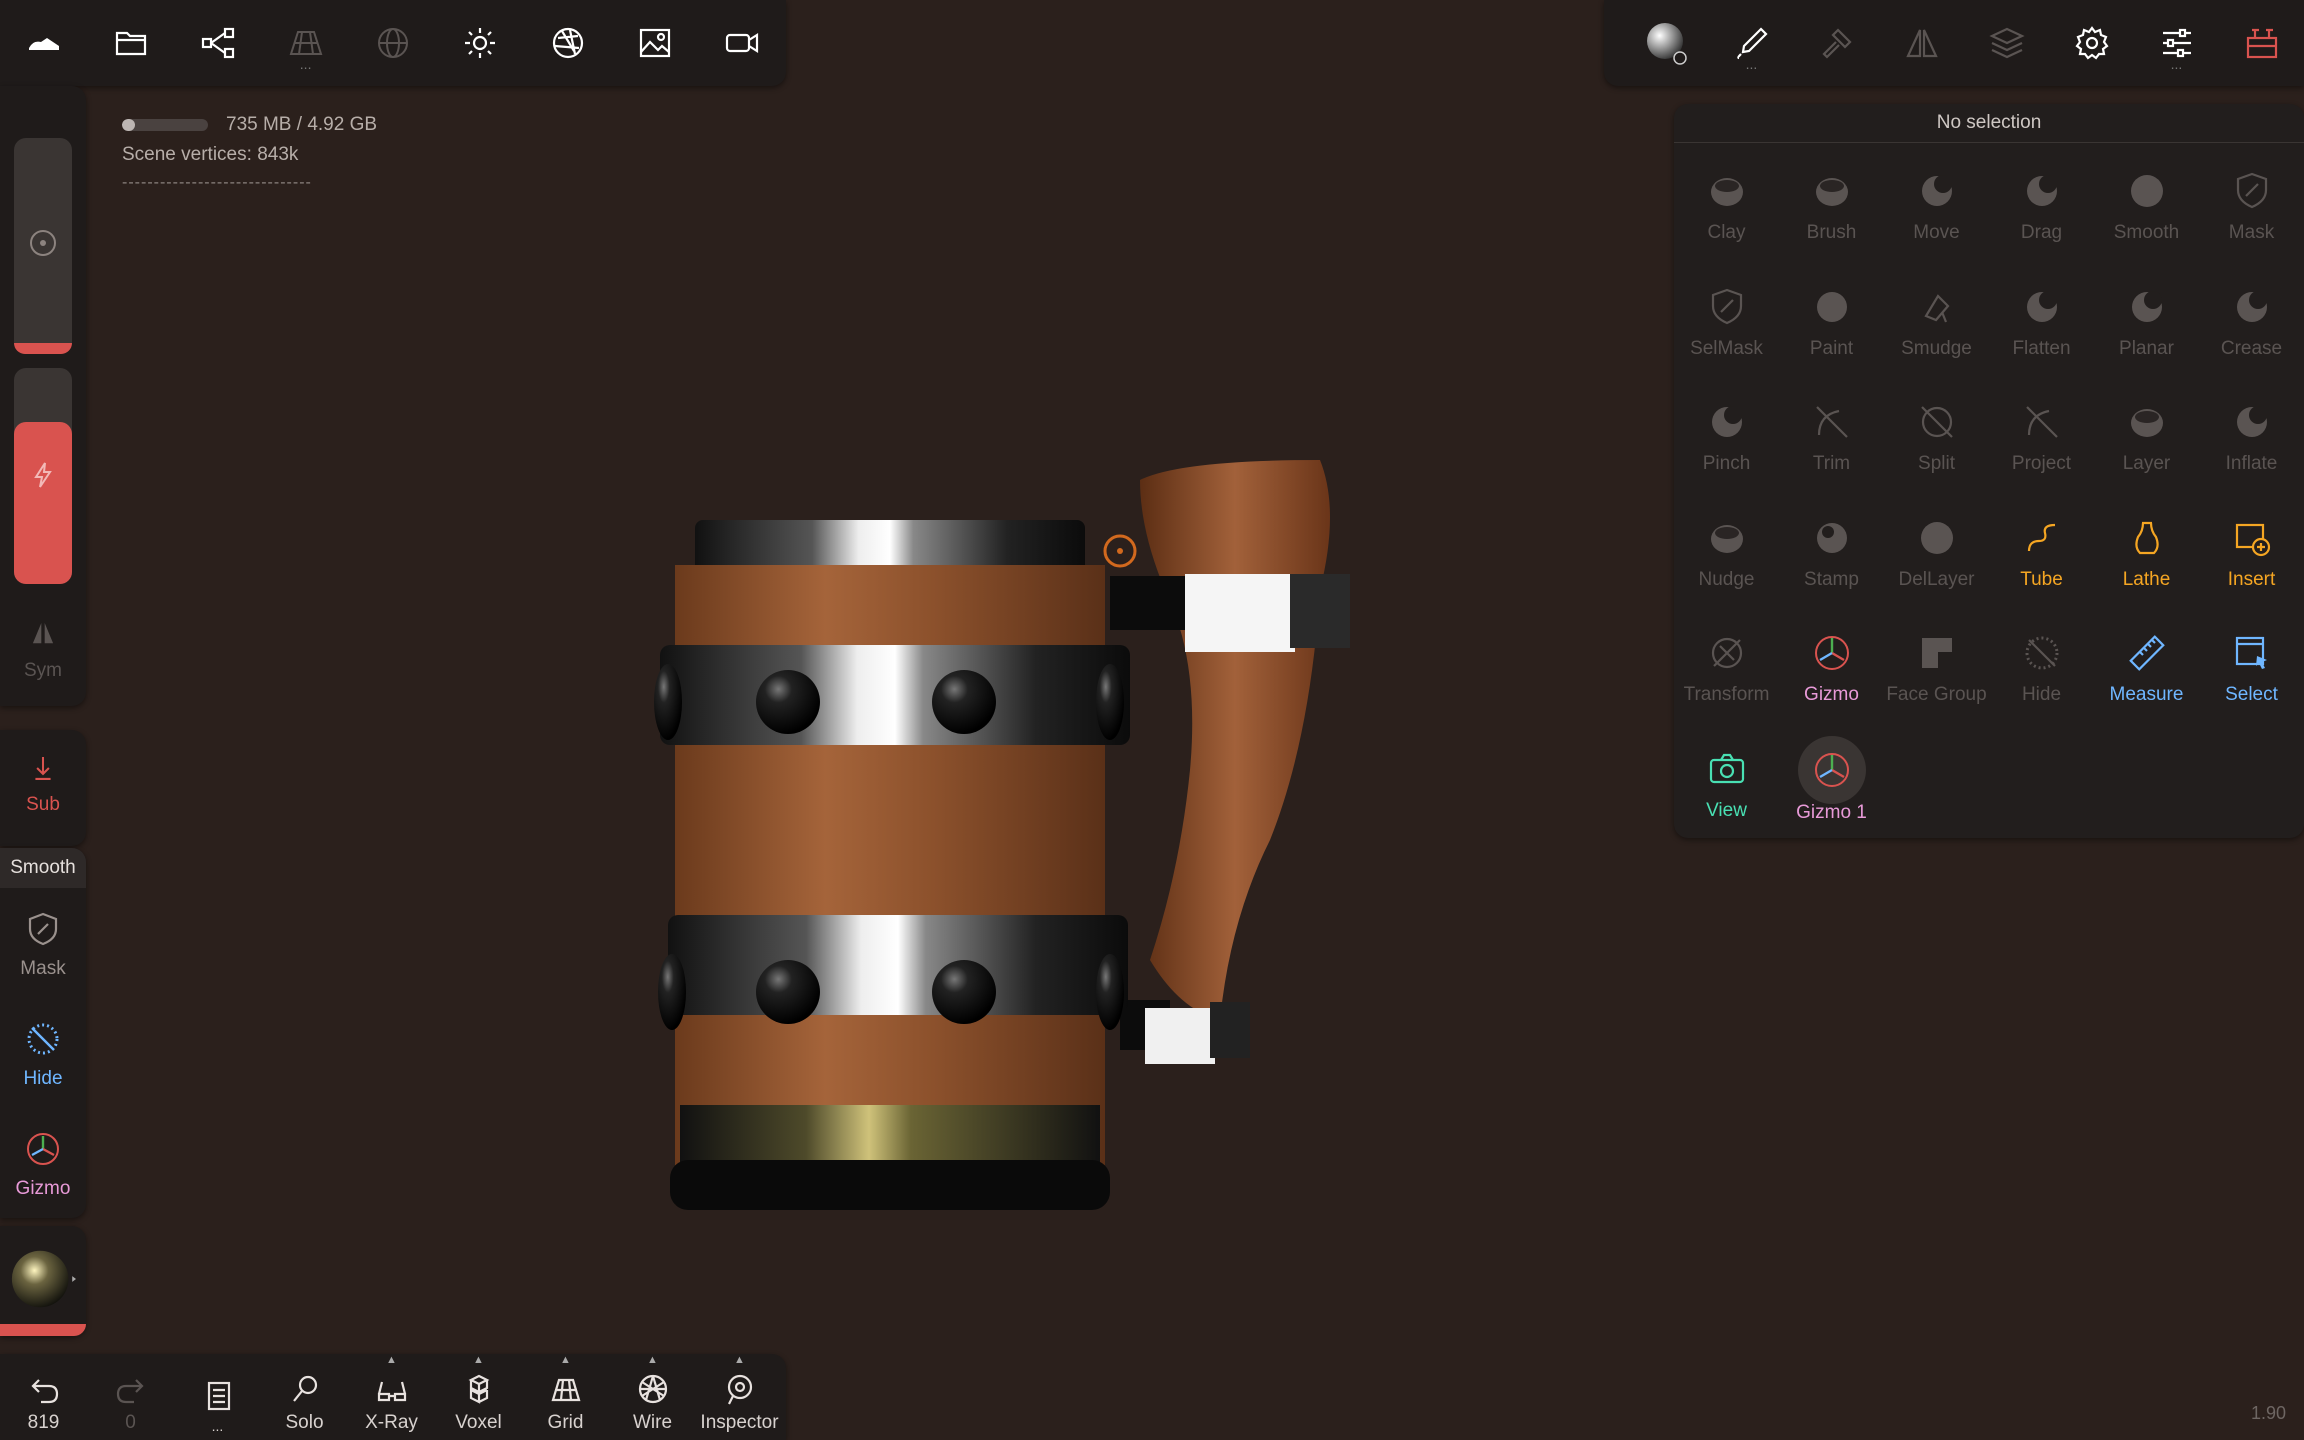  I want to click on tool-move: Move, so click(1936, 208).